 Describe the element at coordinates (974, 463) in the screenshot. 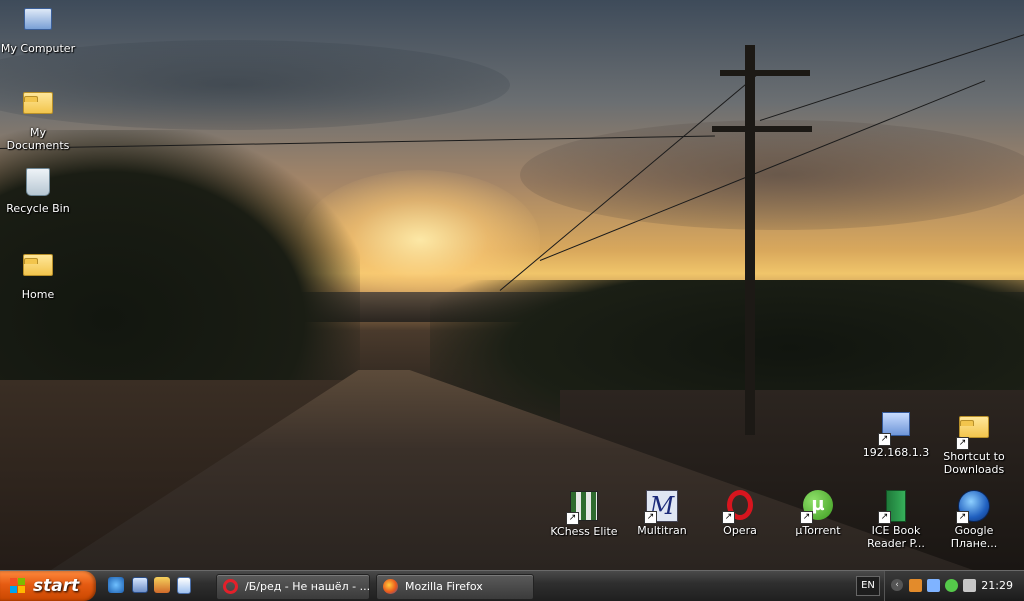

I see `desktop-icon-label: Shortcut to Downloads` at that location.